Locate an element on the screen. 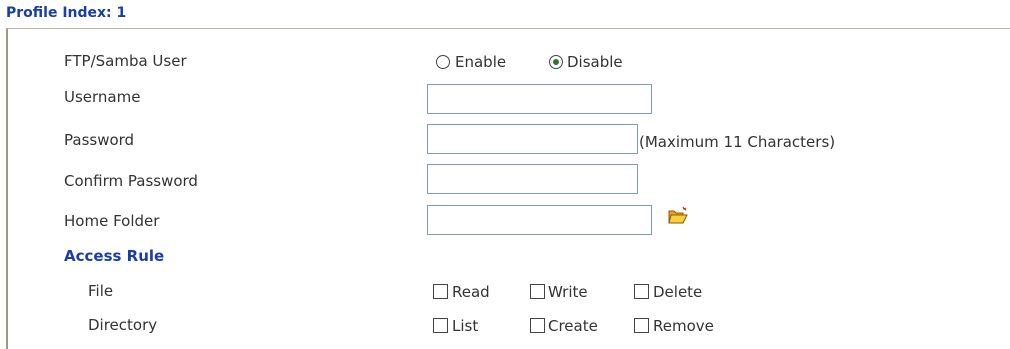 This screenshot has width=1010, height=349. radio-selected-dot is located at coordinates (556, 62).